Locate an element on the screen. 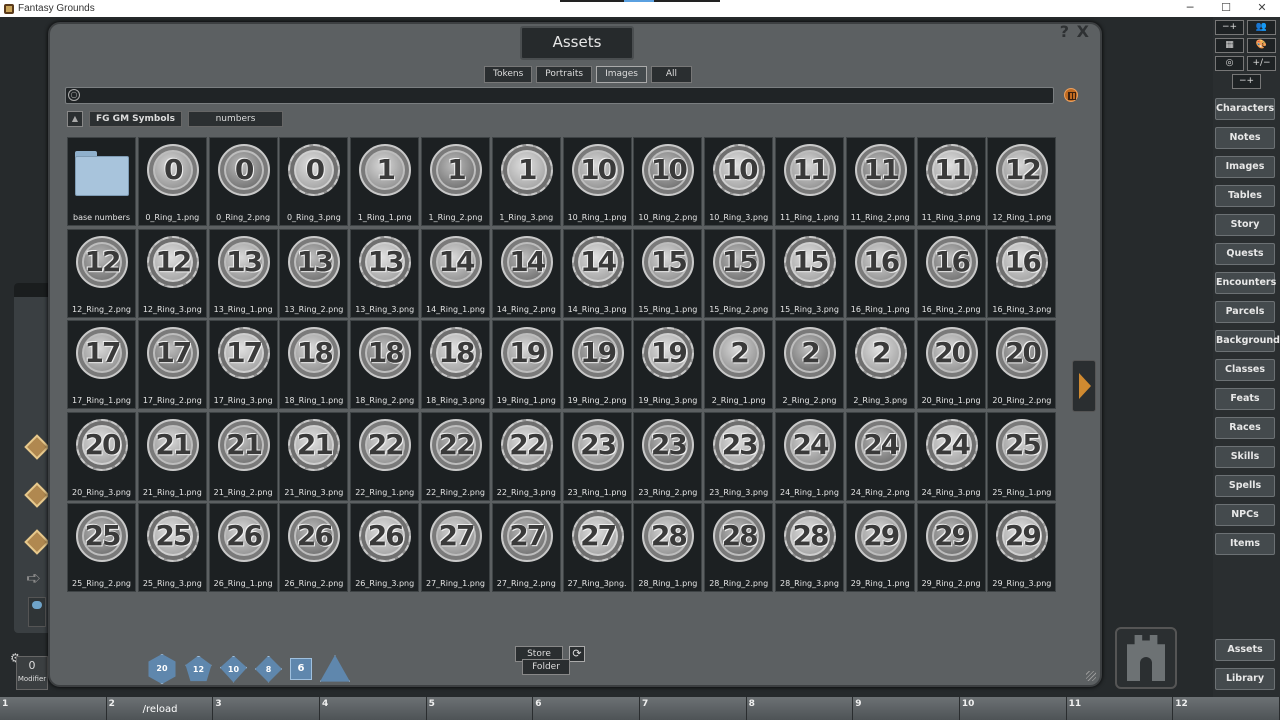  asset-item: 17 17_Ring_1.png is located at coordinates (101, 364).